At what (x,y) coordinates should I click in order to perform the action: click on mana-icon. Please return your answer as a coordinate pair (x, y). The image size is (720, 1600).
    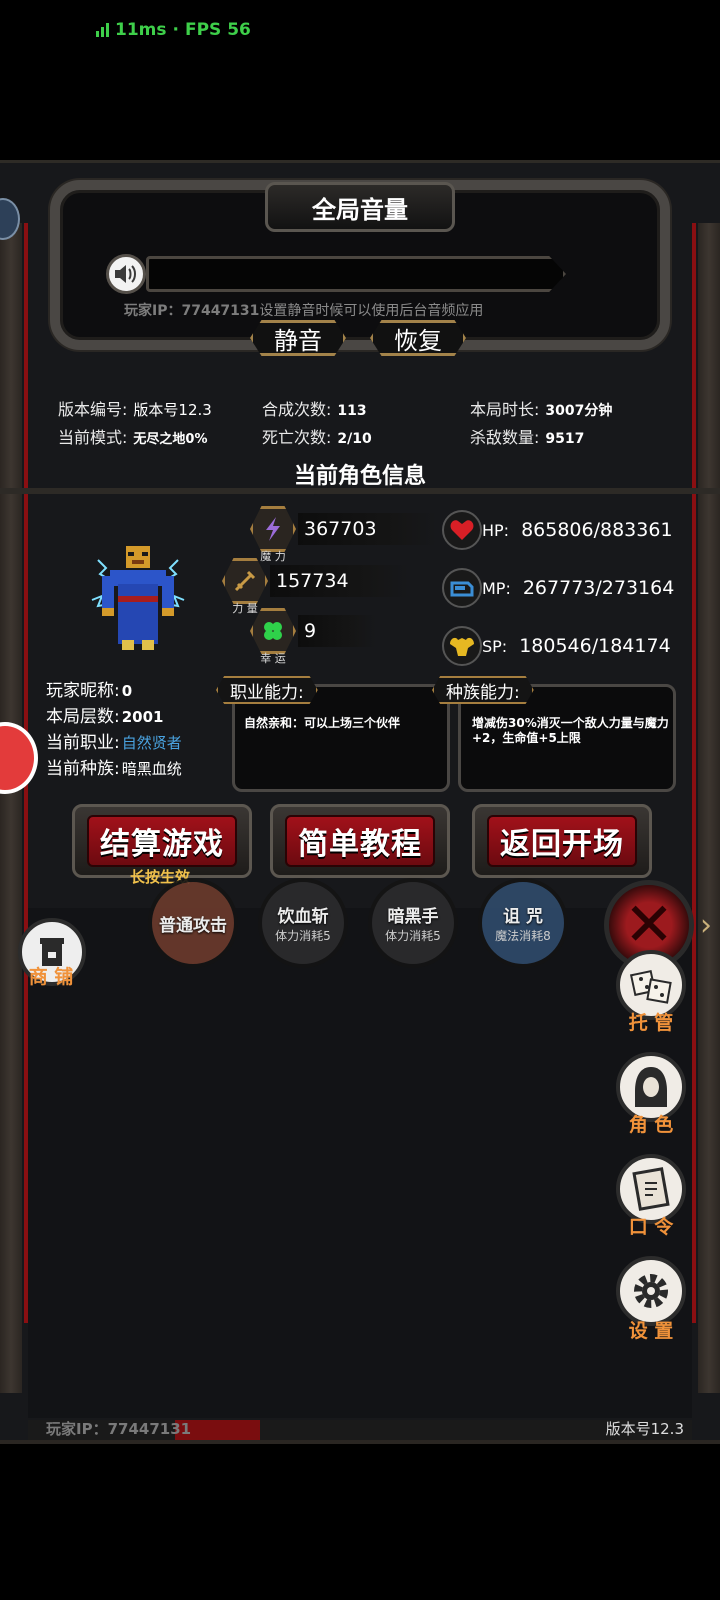
    Looking at the image, I should click on (462, 588).